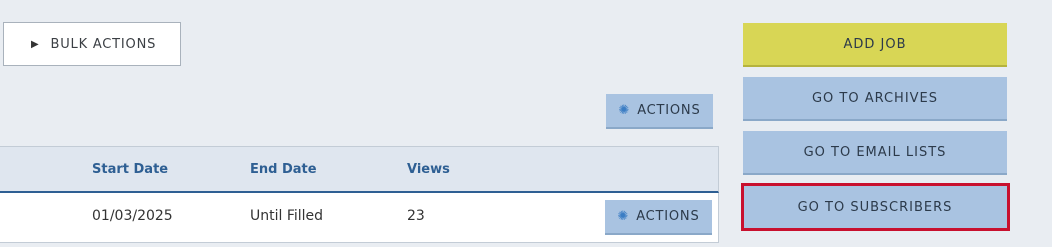 This screenshot has width=1052, height=247. What do you see at coordinates (416, 216) in the screenshot?
I see `cell-views: 23` at bounding box center [416, 216].